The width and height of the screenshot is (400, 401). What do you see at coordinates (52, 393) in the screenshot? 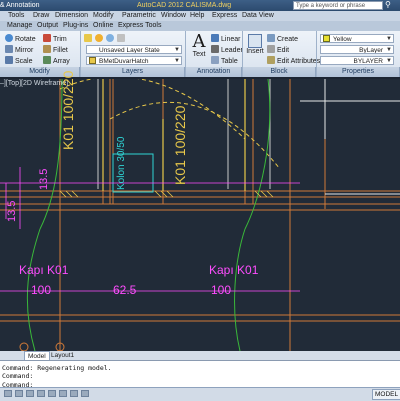
I see `osnap-icon` at bounding box center [52, 393].